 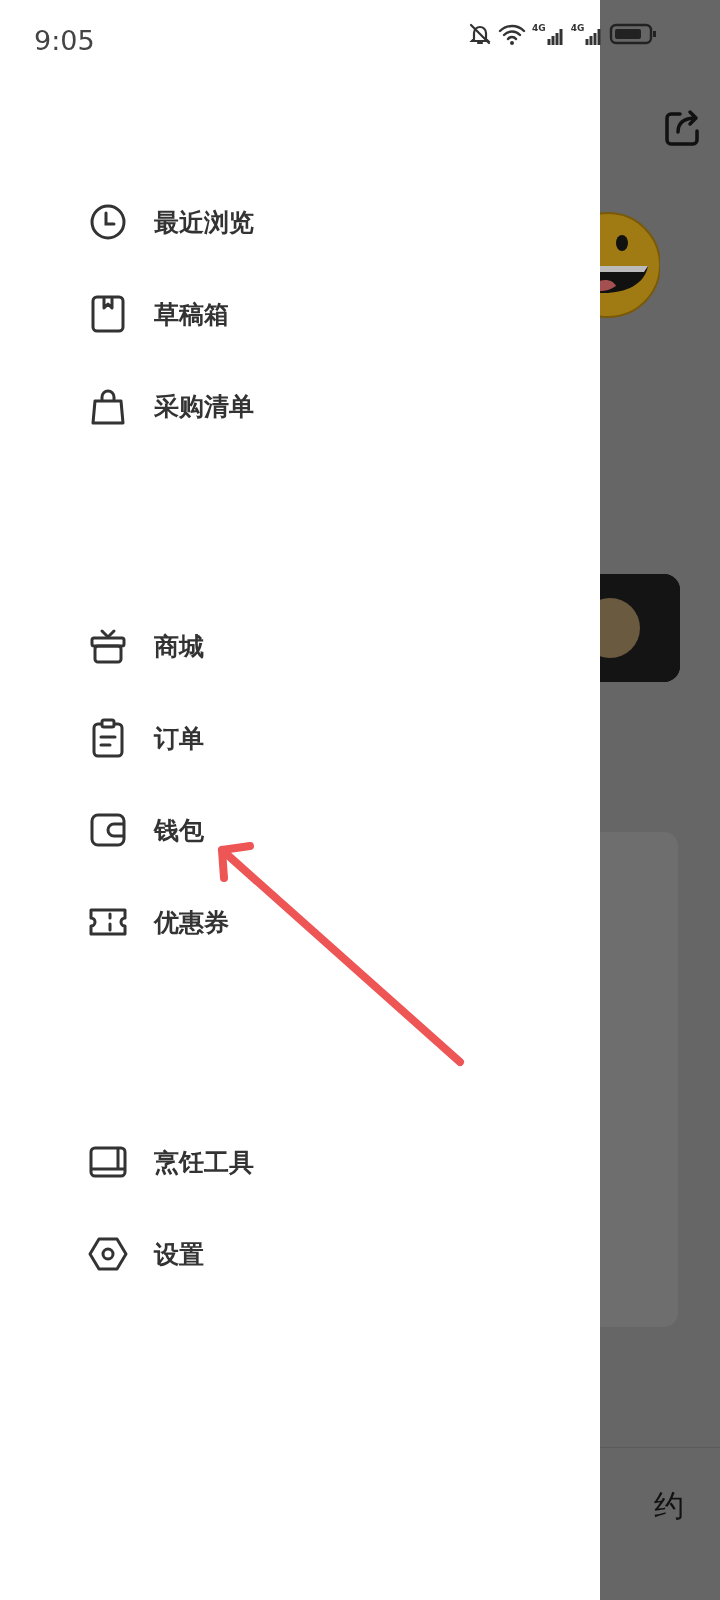 I want to click on clock-icon, so click(x=108, y=222).